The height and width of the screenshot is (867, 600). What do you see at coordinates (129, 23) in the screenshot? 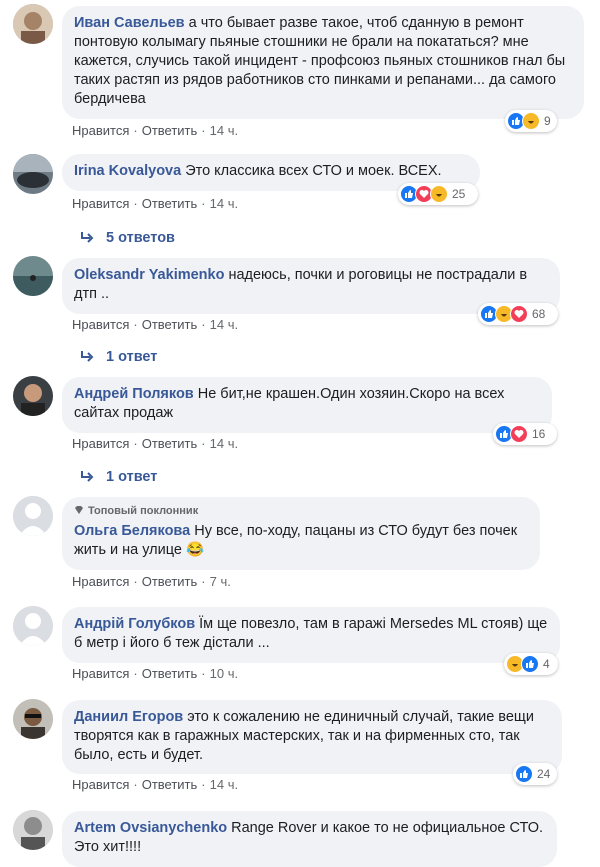
I see `comment-author: Иван Савельев` at bounding box center [129, 23].